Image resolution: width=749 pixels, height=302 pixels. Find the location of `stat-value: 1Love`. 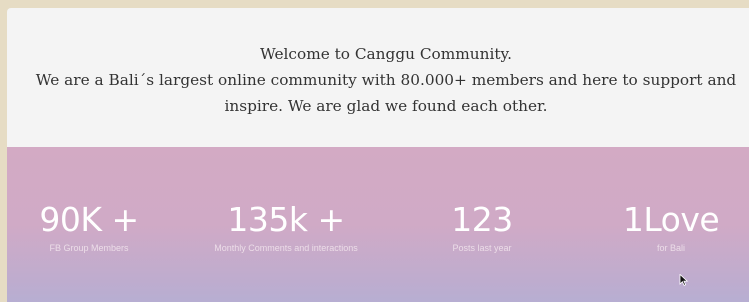

stat-value: 1Love is located at coordinates (671, 219).